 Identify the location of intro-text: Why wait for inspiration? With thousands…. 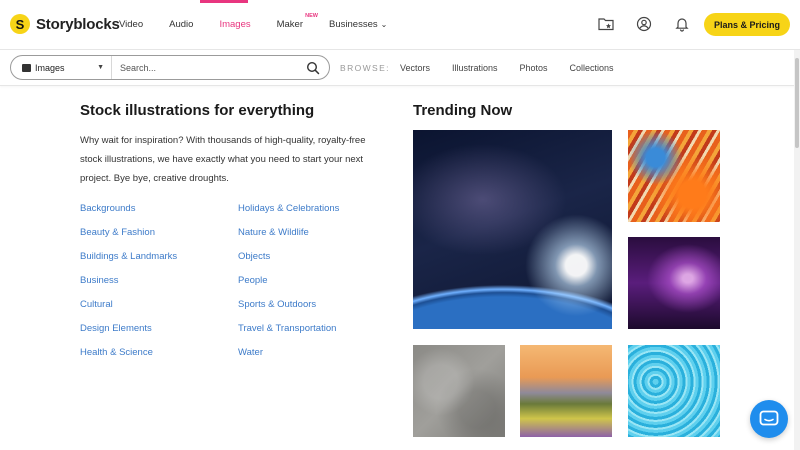
(223, 159).